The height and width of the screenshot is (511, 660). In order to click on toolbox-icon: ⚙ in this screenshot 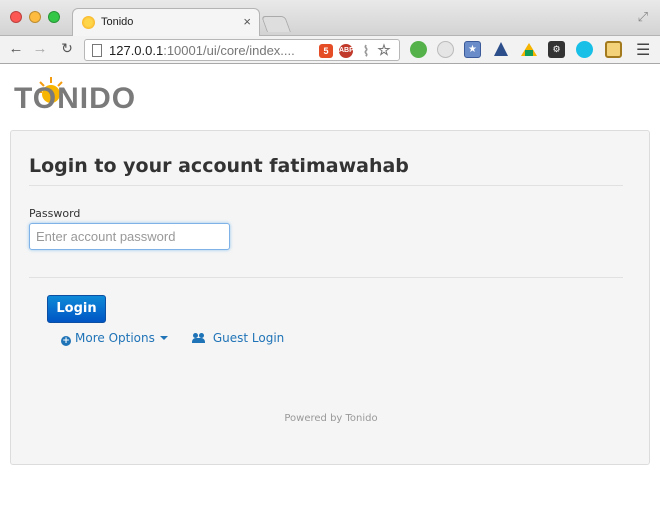, I will do `click(556, 49)`.